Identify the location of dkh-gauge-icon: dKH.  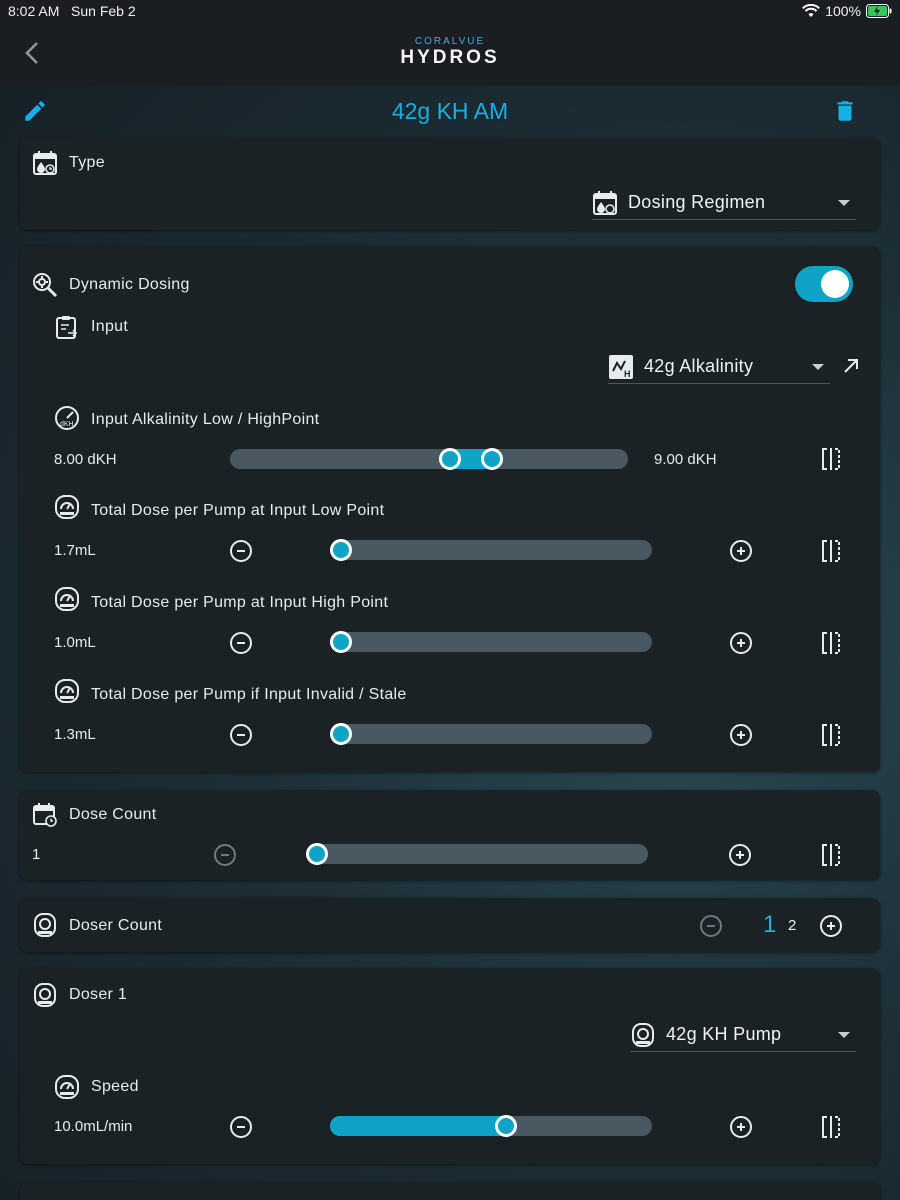
(67, 418).